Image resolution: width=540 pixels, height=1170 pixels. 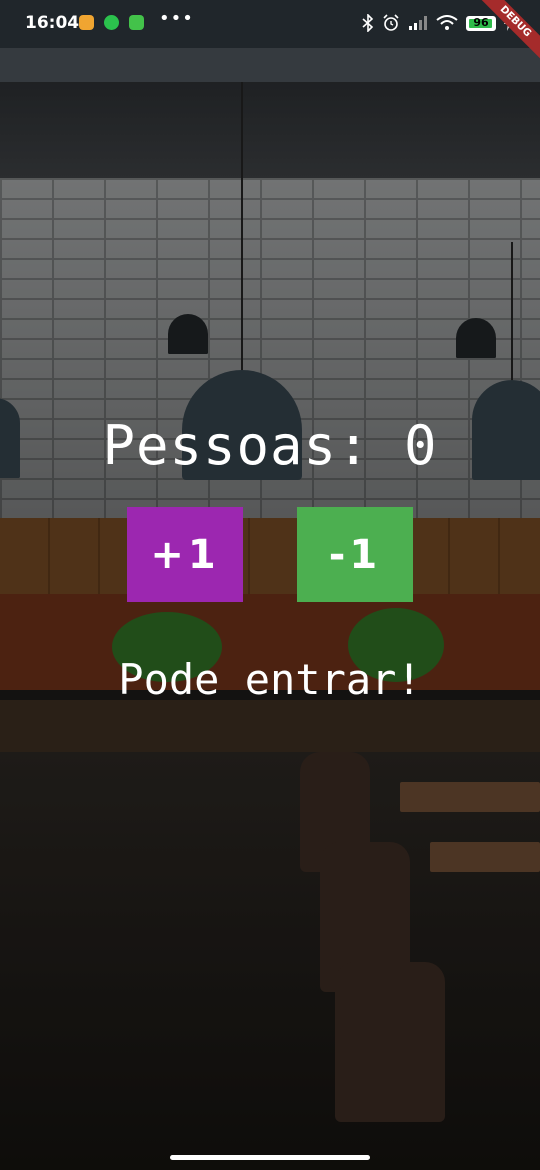 I want to click on battery-icon: 96, so click(x=481, y=23).